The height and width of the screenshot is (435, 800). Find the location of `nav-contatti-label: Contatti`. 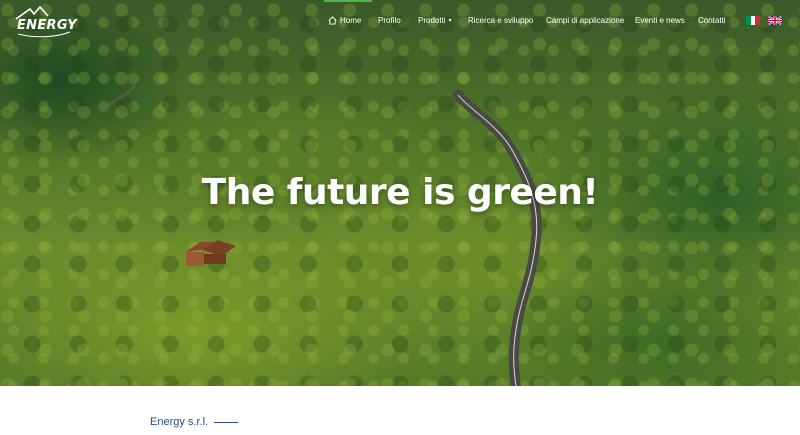

nav-contatti-label: Contatti is located at coordinates (712, 20).